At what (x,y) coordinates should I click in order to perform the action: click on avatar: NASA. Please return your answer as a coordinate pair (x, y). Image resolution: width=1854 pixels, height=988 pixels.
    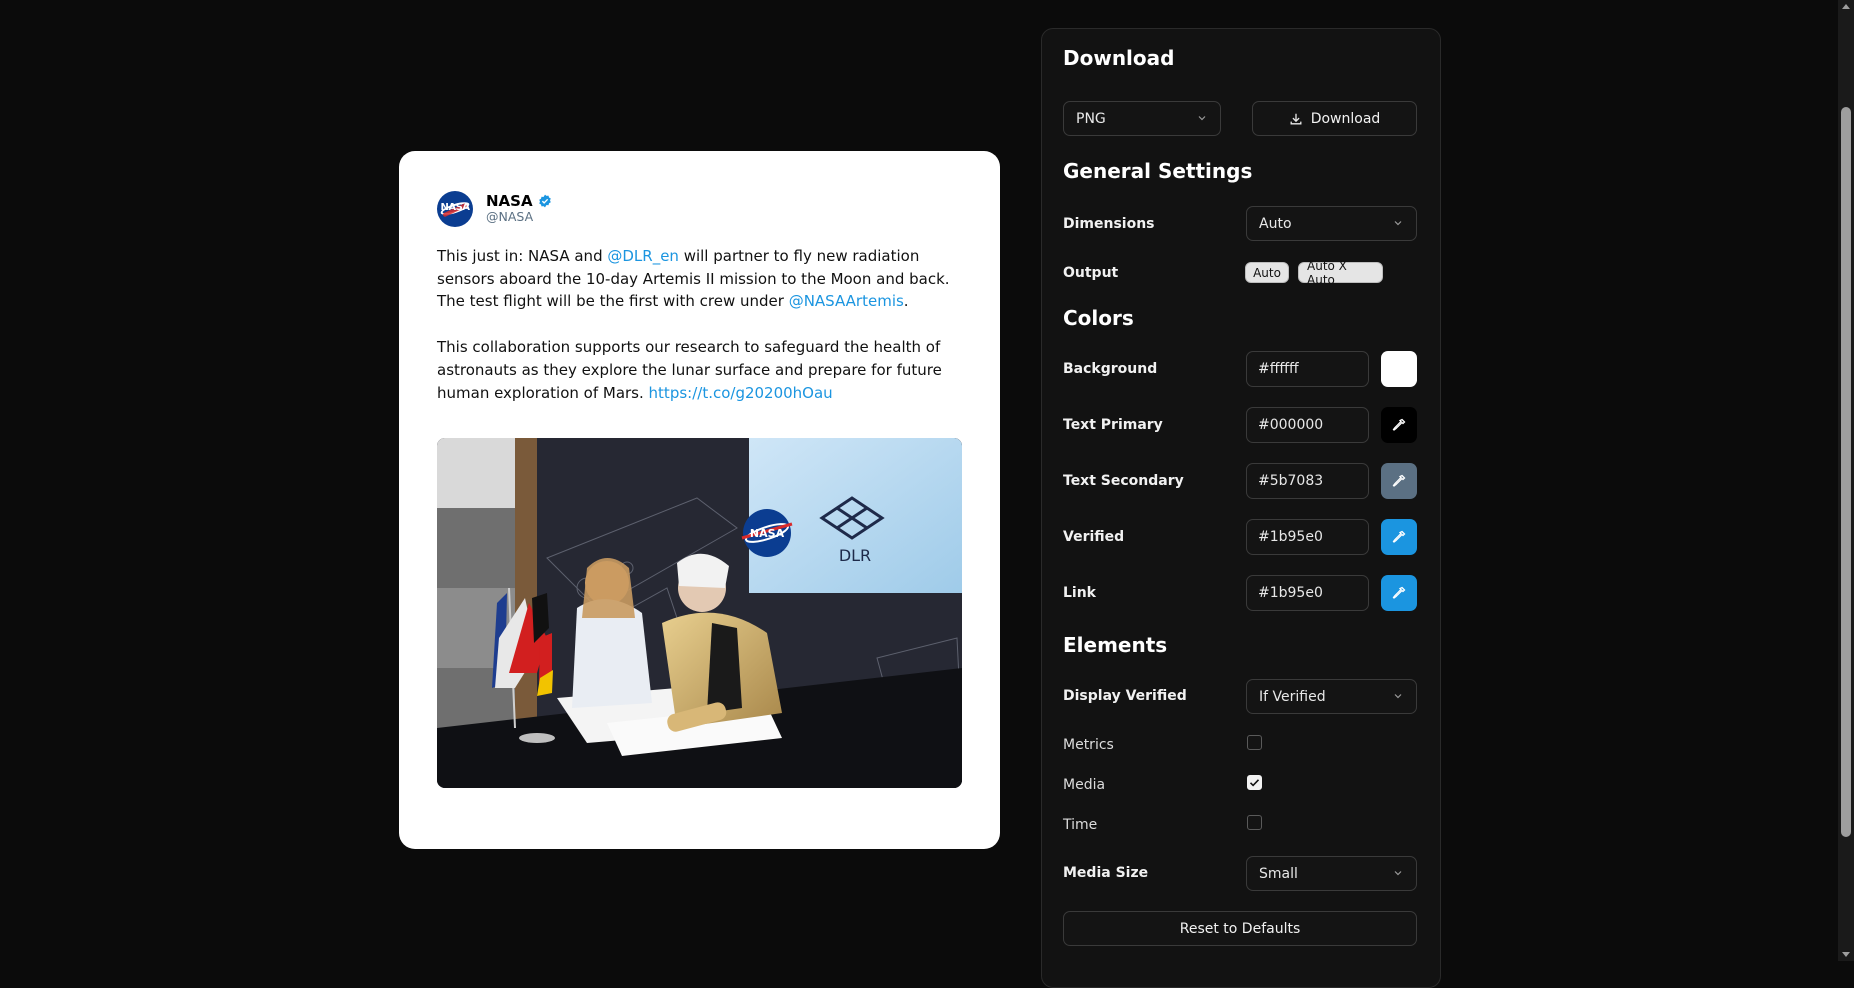
    Looking at the image, I should click on (455, 209).